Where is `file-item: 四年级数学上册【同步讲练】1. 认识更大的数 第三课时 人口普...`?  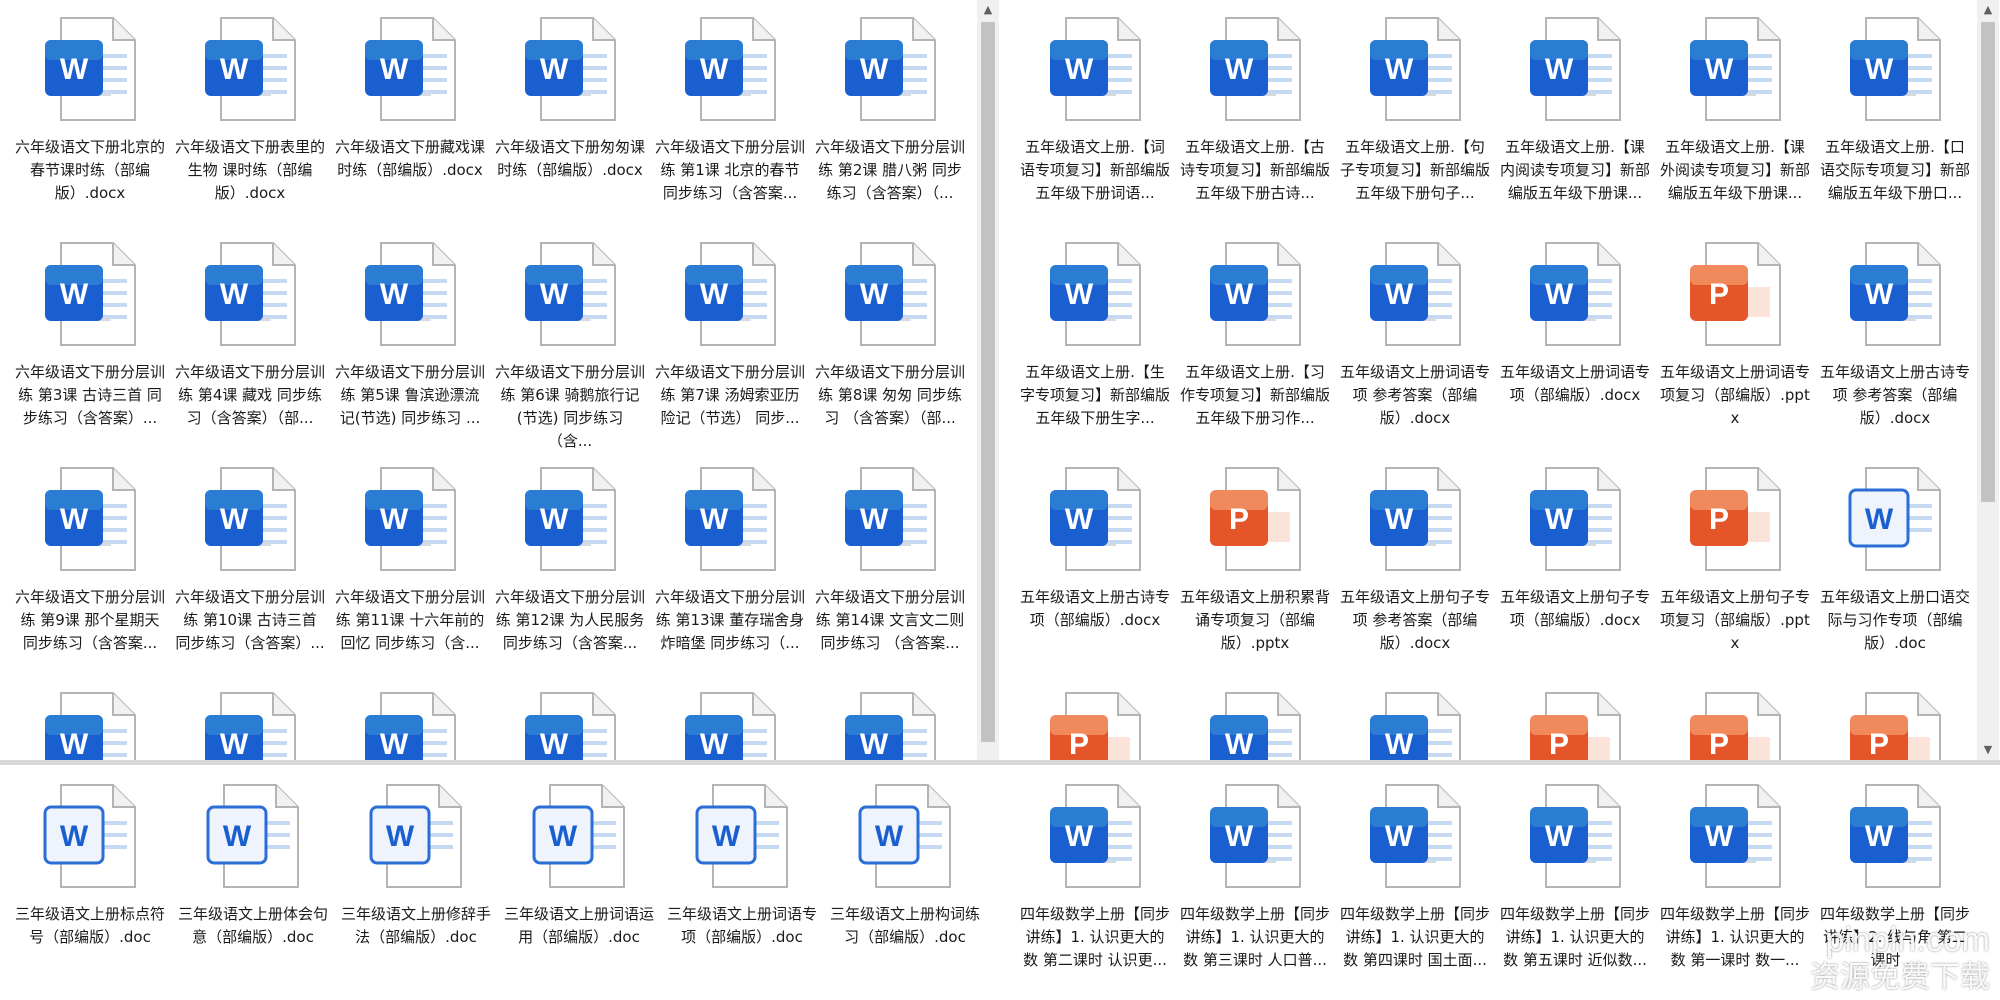
file-item: 四年级数学上册【同步讲练】1. 认识更大的数 第三课时 人口普... is located at coordinates (1255, 888).